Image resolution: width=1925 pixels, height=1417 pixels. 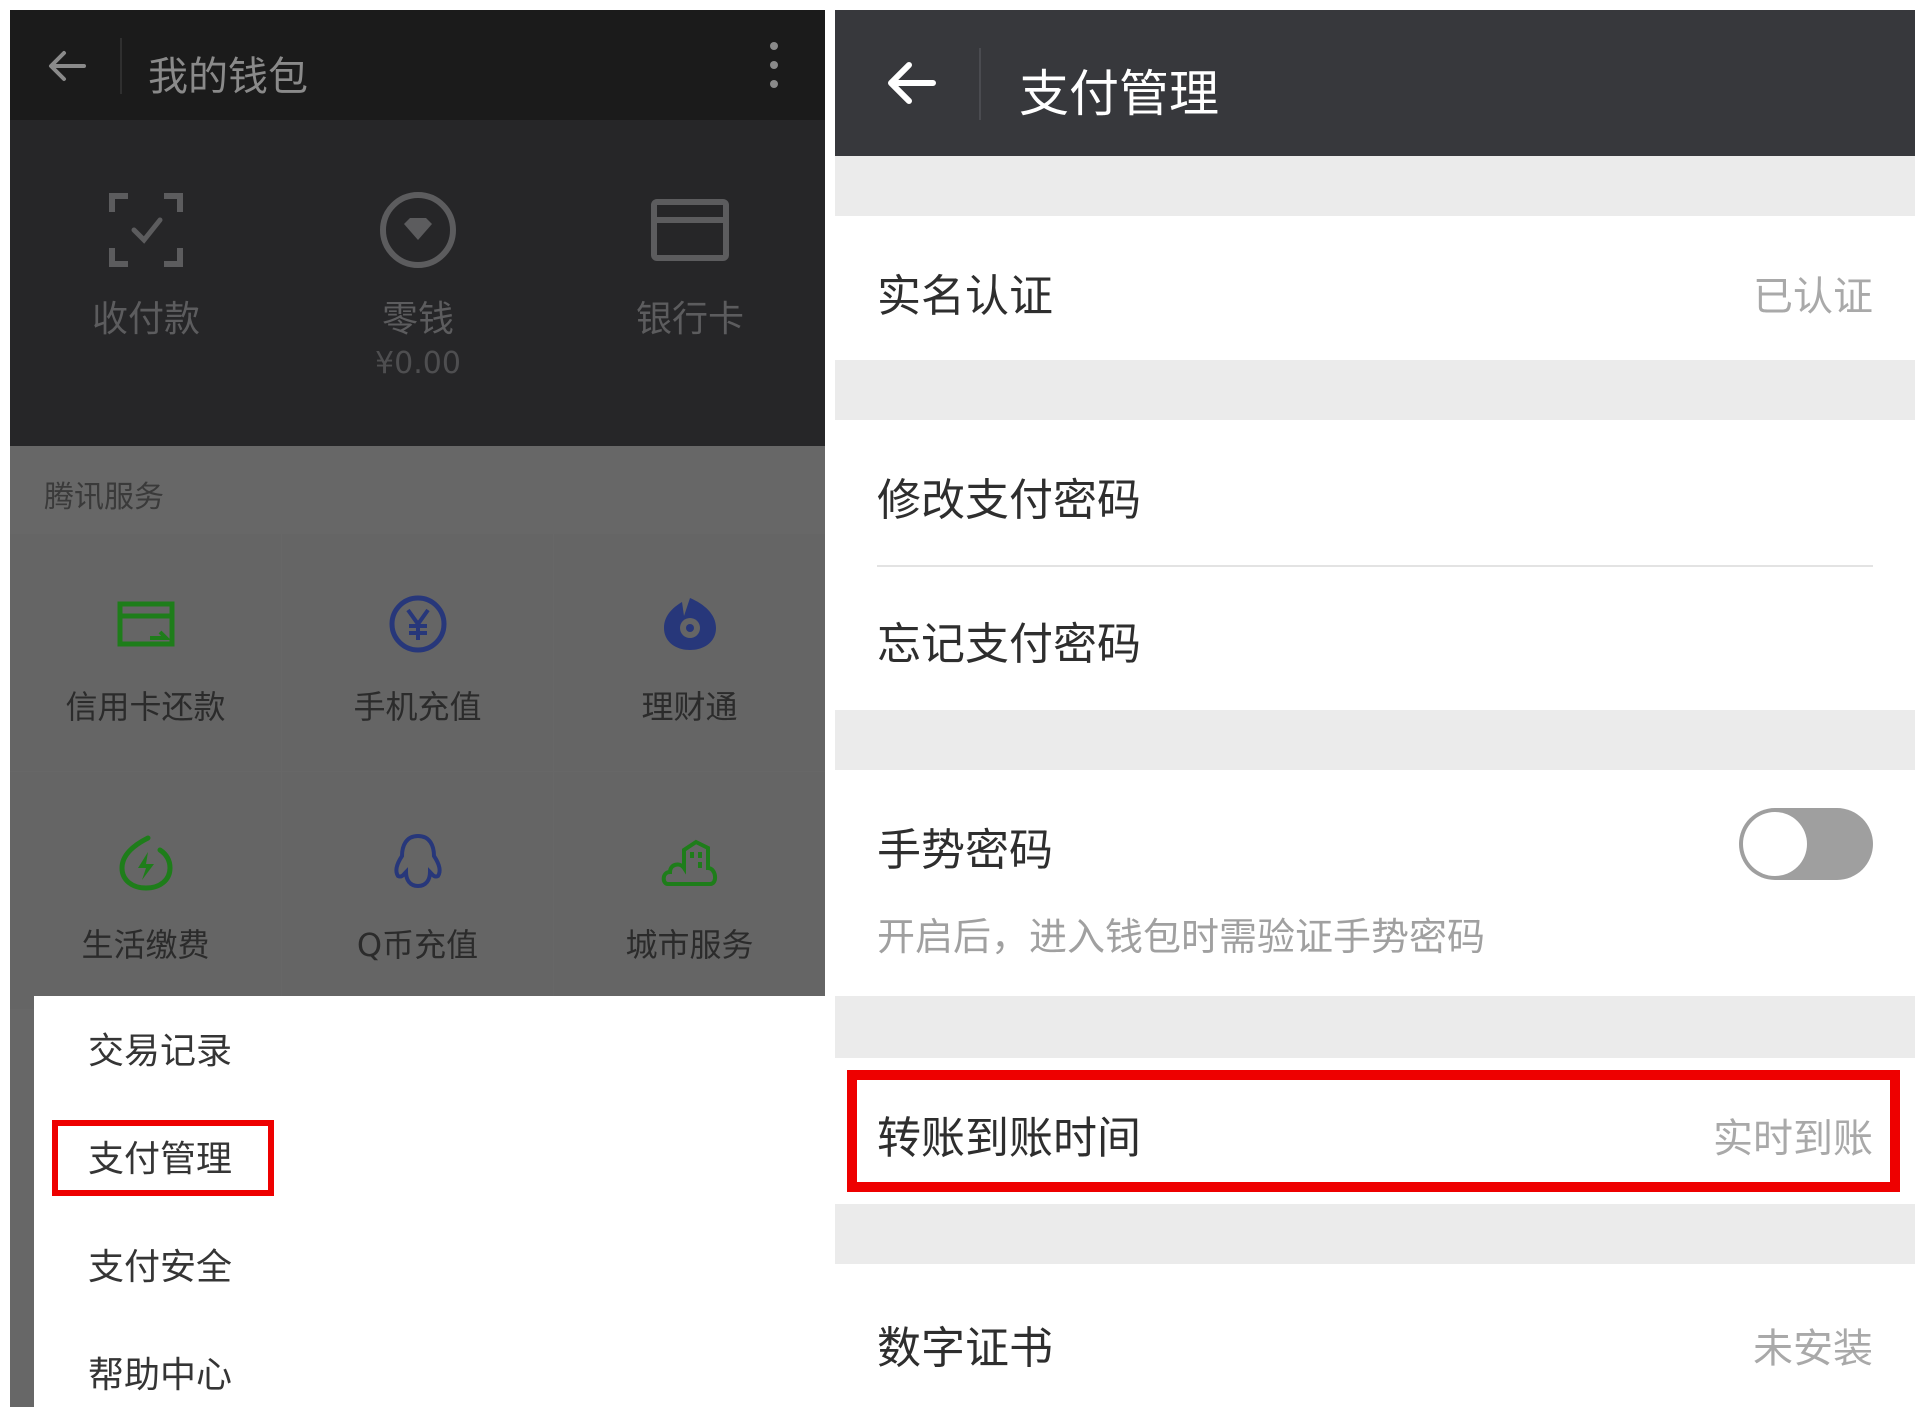 What do you see at coordinates (1375, 492) in the screenshot?
I see `row-change-password: 修改支付密码` at bounding box center [1375, 492].